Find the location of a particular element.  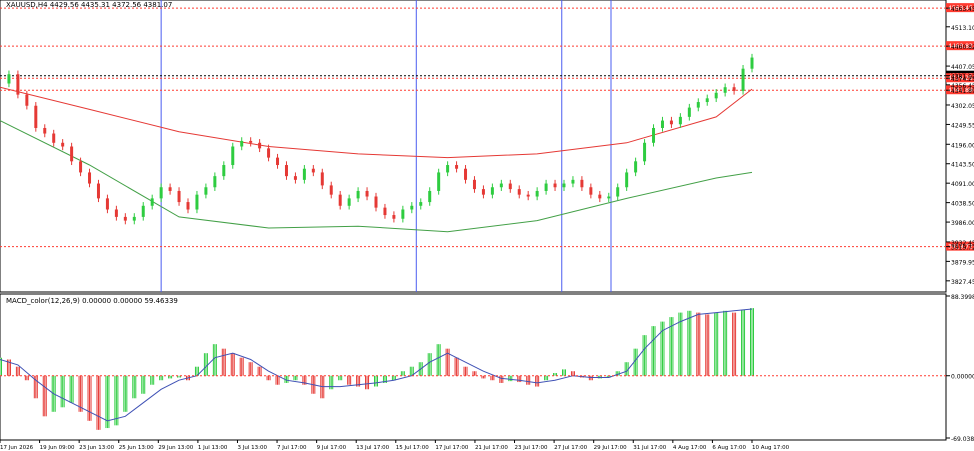

y-tick-label: 4249.55 is located at coordinates (962, 125).